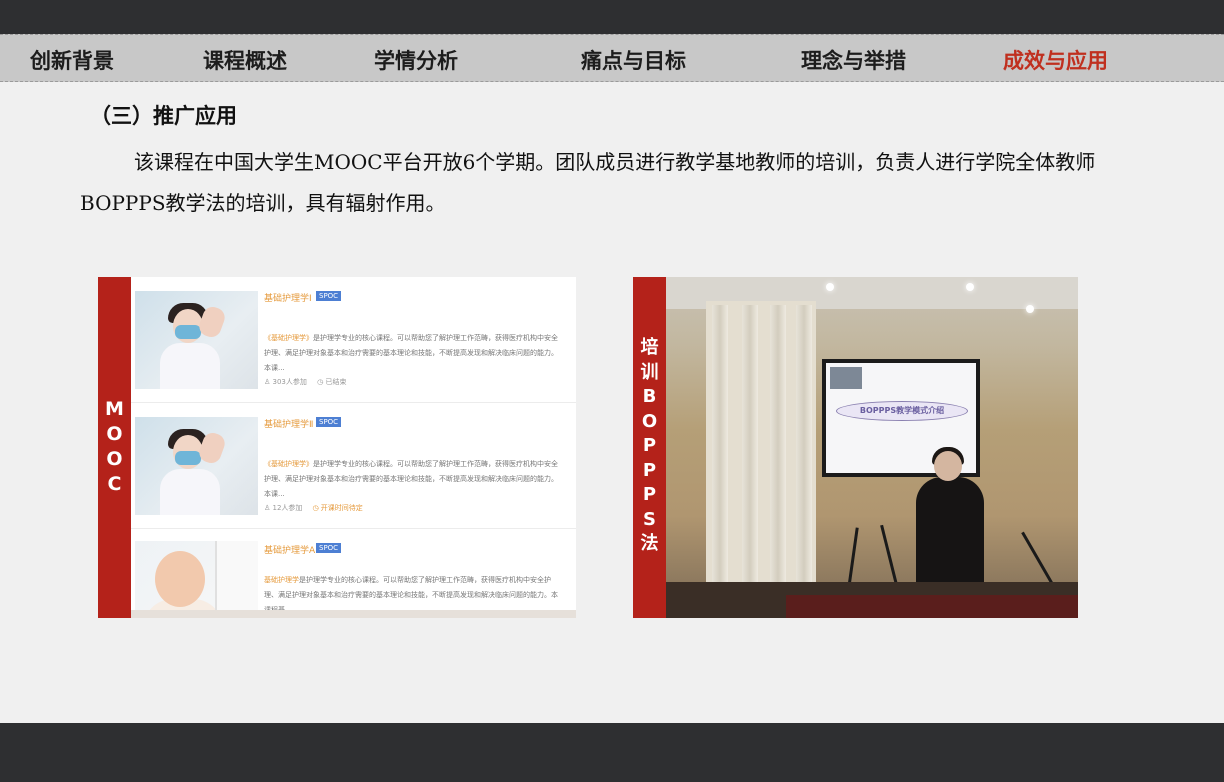 Image resolution: width=1224 pixels, height=782 pixels. Describe the element at coordinates (872, 447) in the screenshot. I see `lecture-hall-photo: BOPPPS教学模式介绍` at that location.